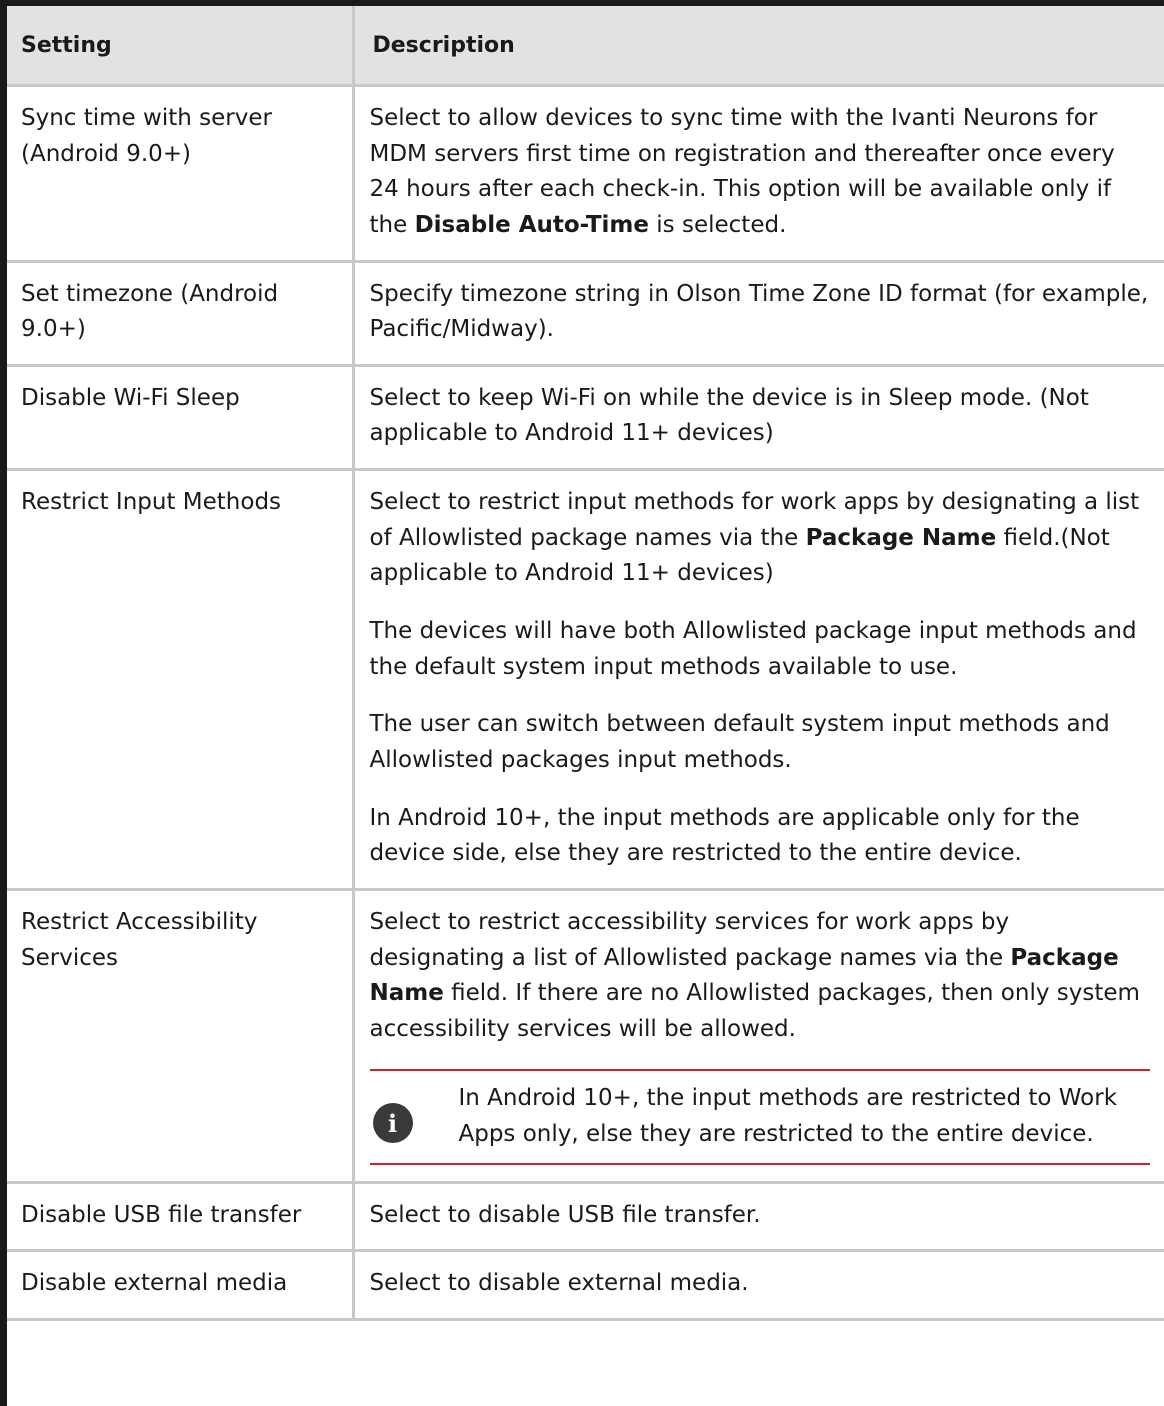 This screenshot has width=1164, height=1406. I want to click on left-border, so click(3, 703).